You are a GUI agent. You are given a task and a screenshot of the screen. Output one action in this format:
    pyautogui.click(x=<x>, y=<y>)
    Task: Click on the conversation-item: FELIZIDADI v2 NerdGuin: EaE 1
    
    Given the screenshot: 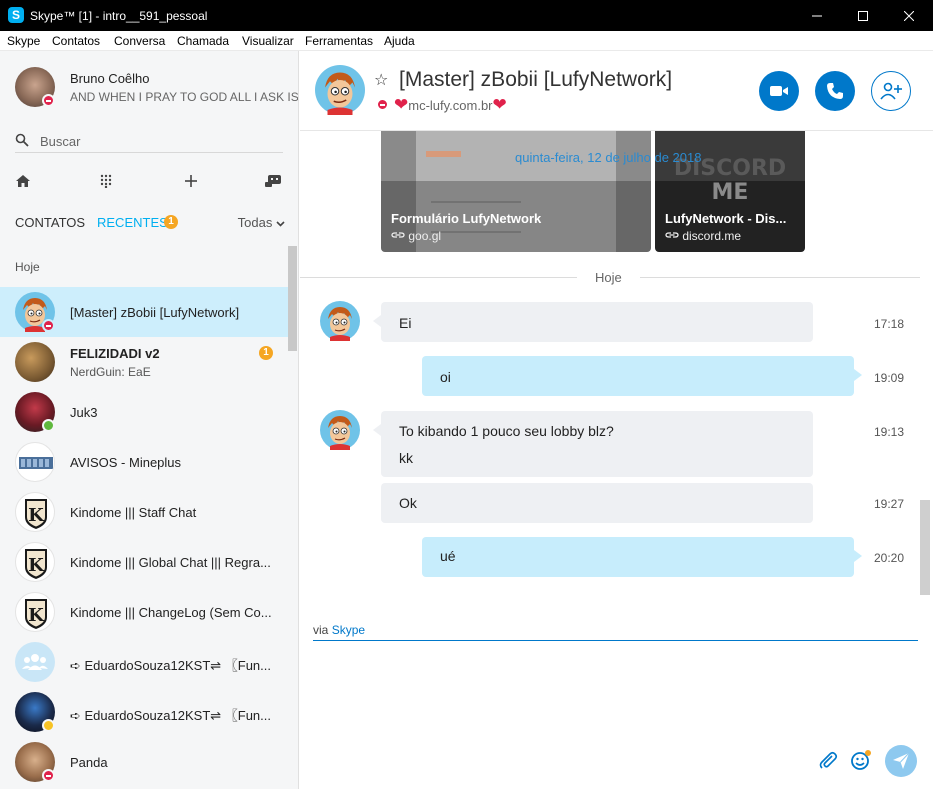 What is the action you would take?
    pyautogui.click(x=144, y=362)
    